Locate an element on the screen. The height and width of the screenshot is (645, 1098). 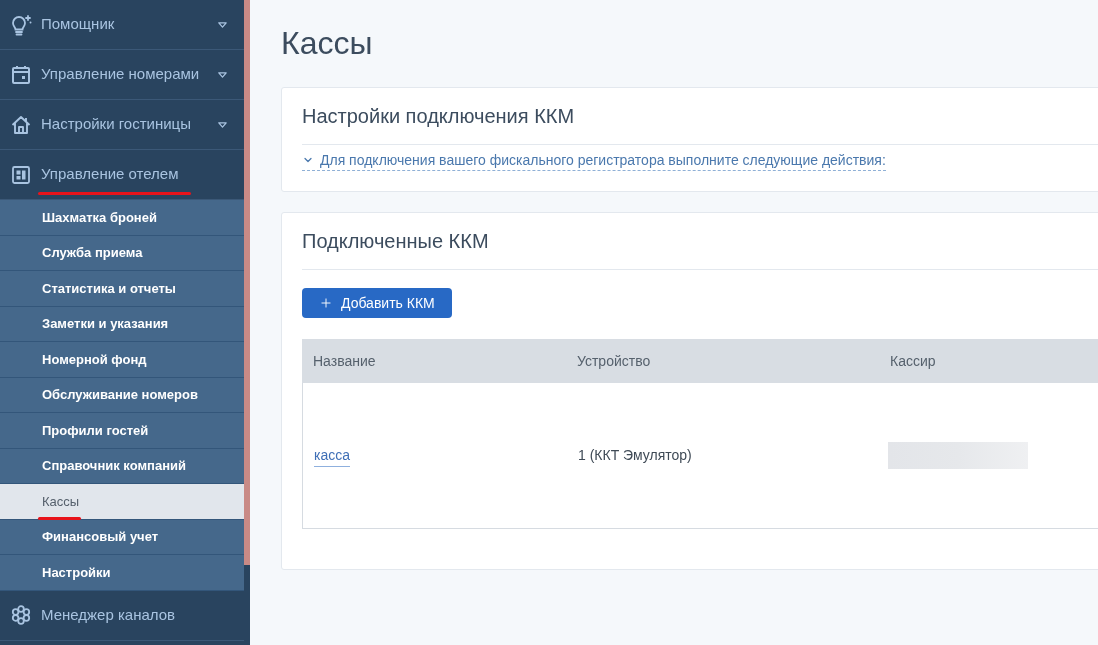
circles-cluster-icon is located at coordinates (21, 615).